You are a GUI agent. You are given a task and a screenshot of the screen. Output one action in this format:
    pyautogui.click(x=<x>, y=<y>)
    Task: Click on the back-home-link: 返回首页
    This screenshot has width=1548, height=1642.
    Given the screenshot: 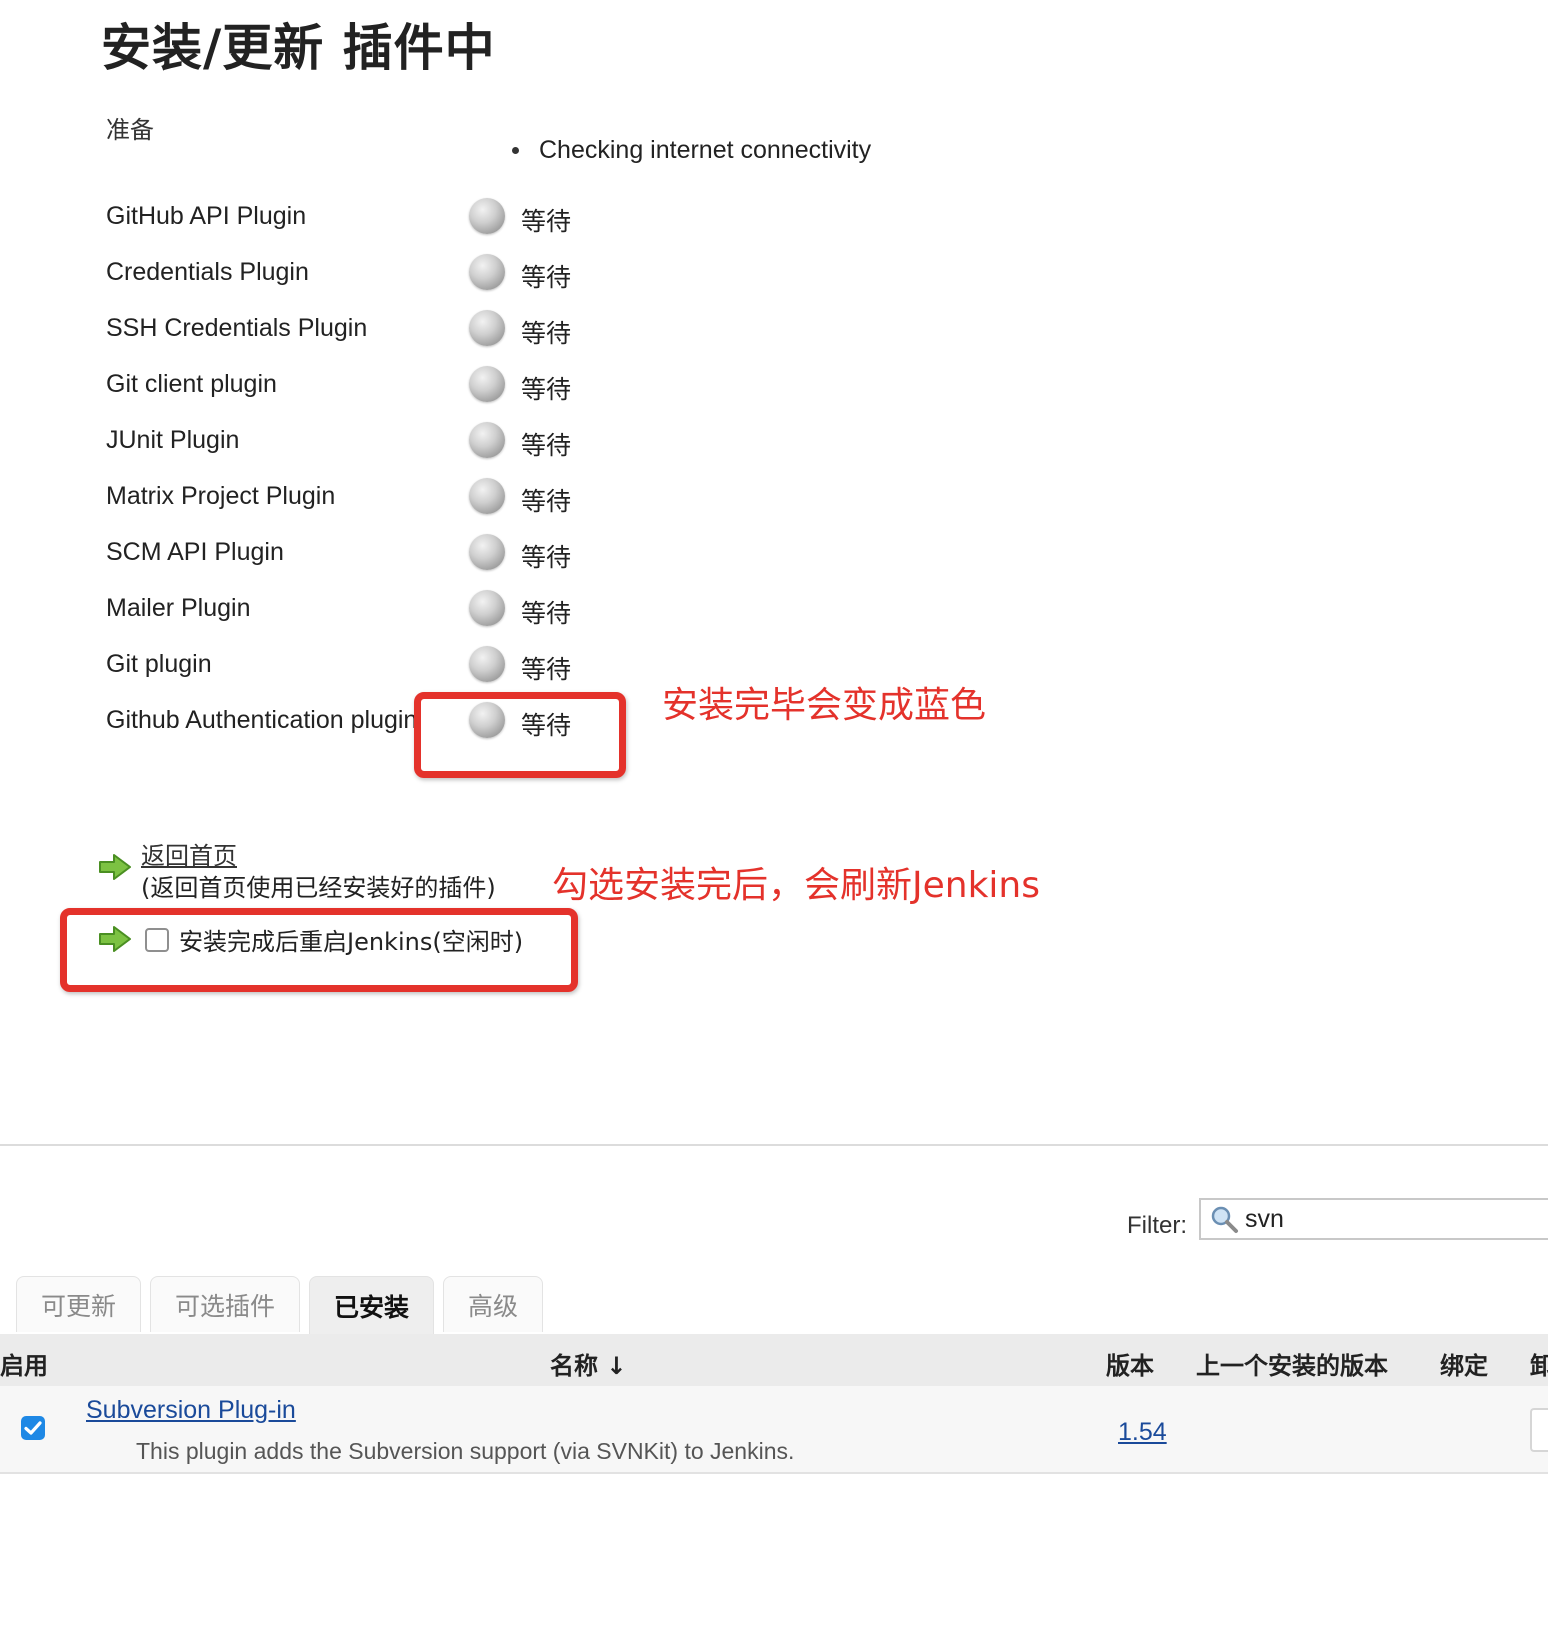 What is the action you would take?
    pyautogui.click(x=189, y=853)
    